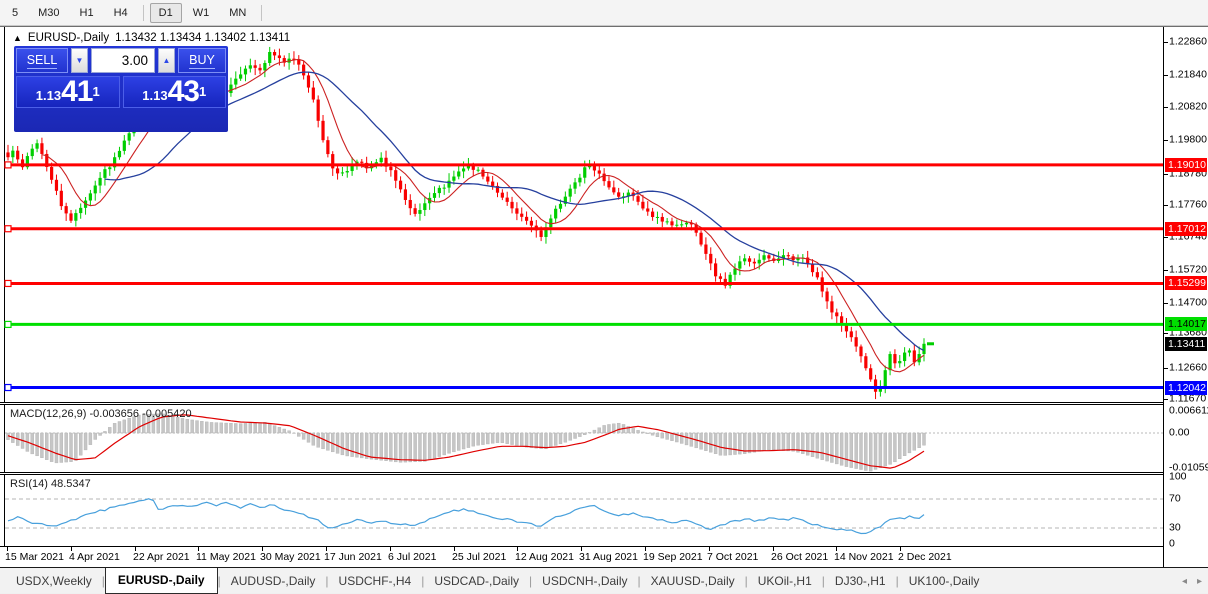 Image resolution: width=1208 pixels, height=594 pixels. What do you see at coordinates (1186, 165) in the screenshot?
I see `price-level-label-1.19010: 1.19010` at bounding box center [1186, 165].